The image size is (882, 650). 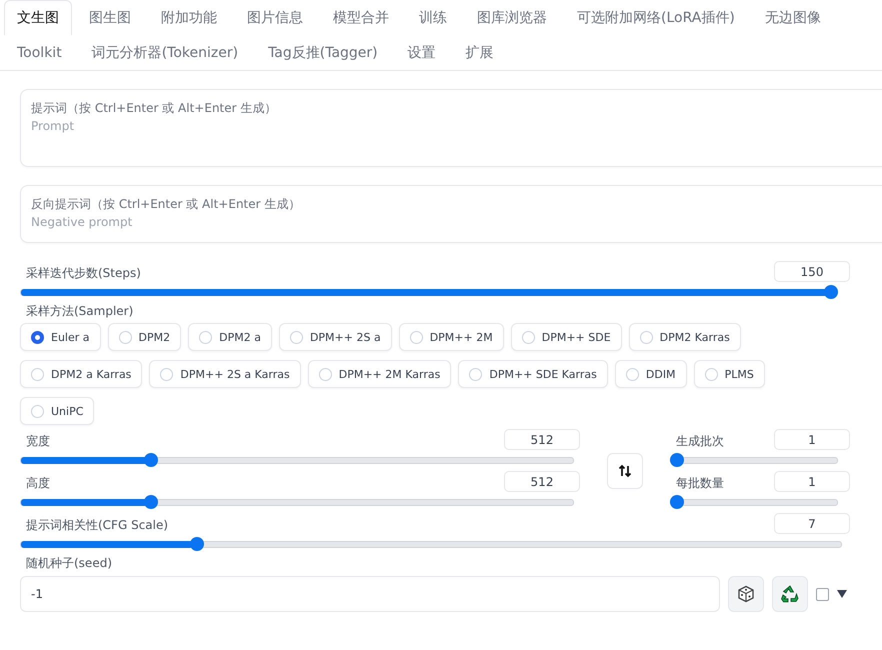 What do you see at coordinates (83, 273) in the screenshot?
I see `slider-label: 采样迭代步数(Steps)` at bounding box center [83, 273].